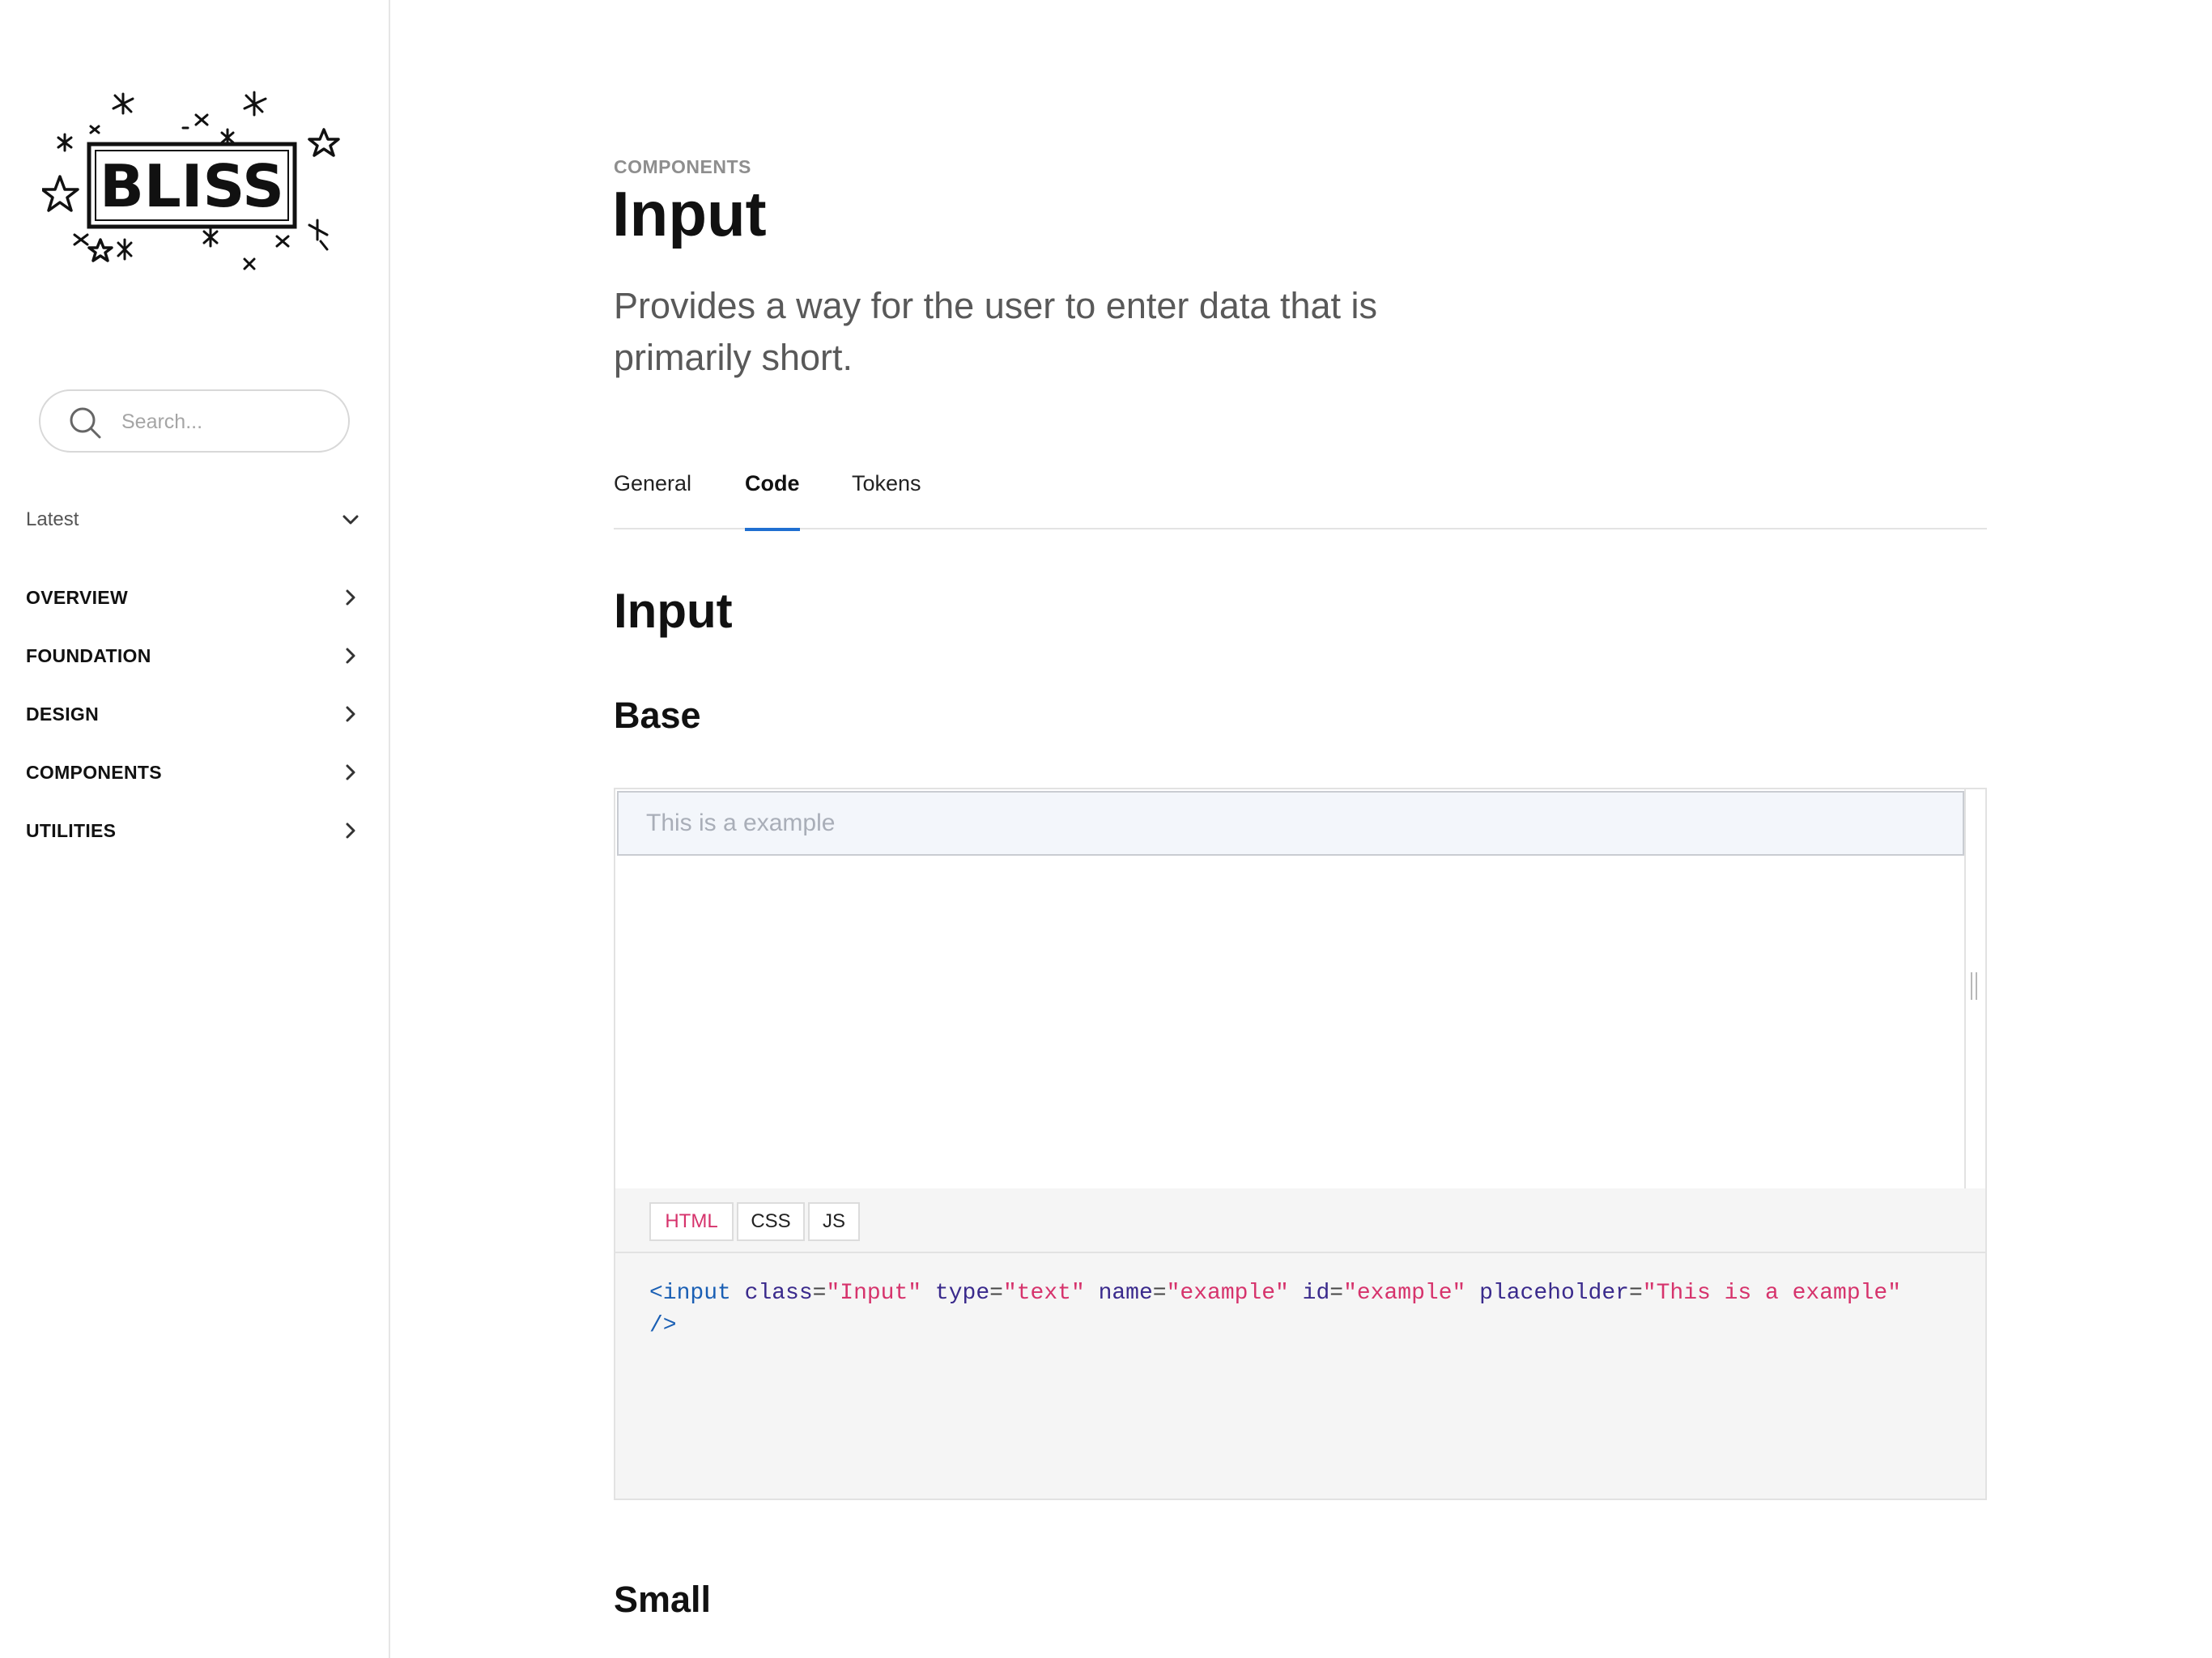 Image resolution: width=2212 pixels, height=1658 pixels. I want to click on tab-code: Code, so click(773, 498).